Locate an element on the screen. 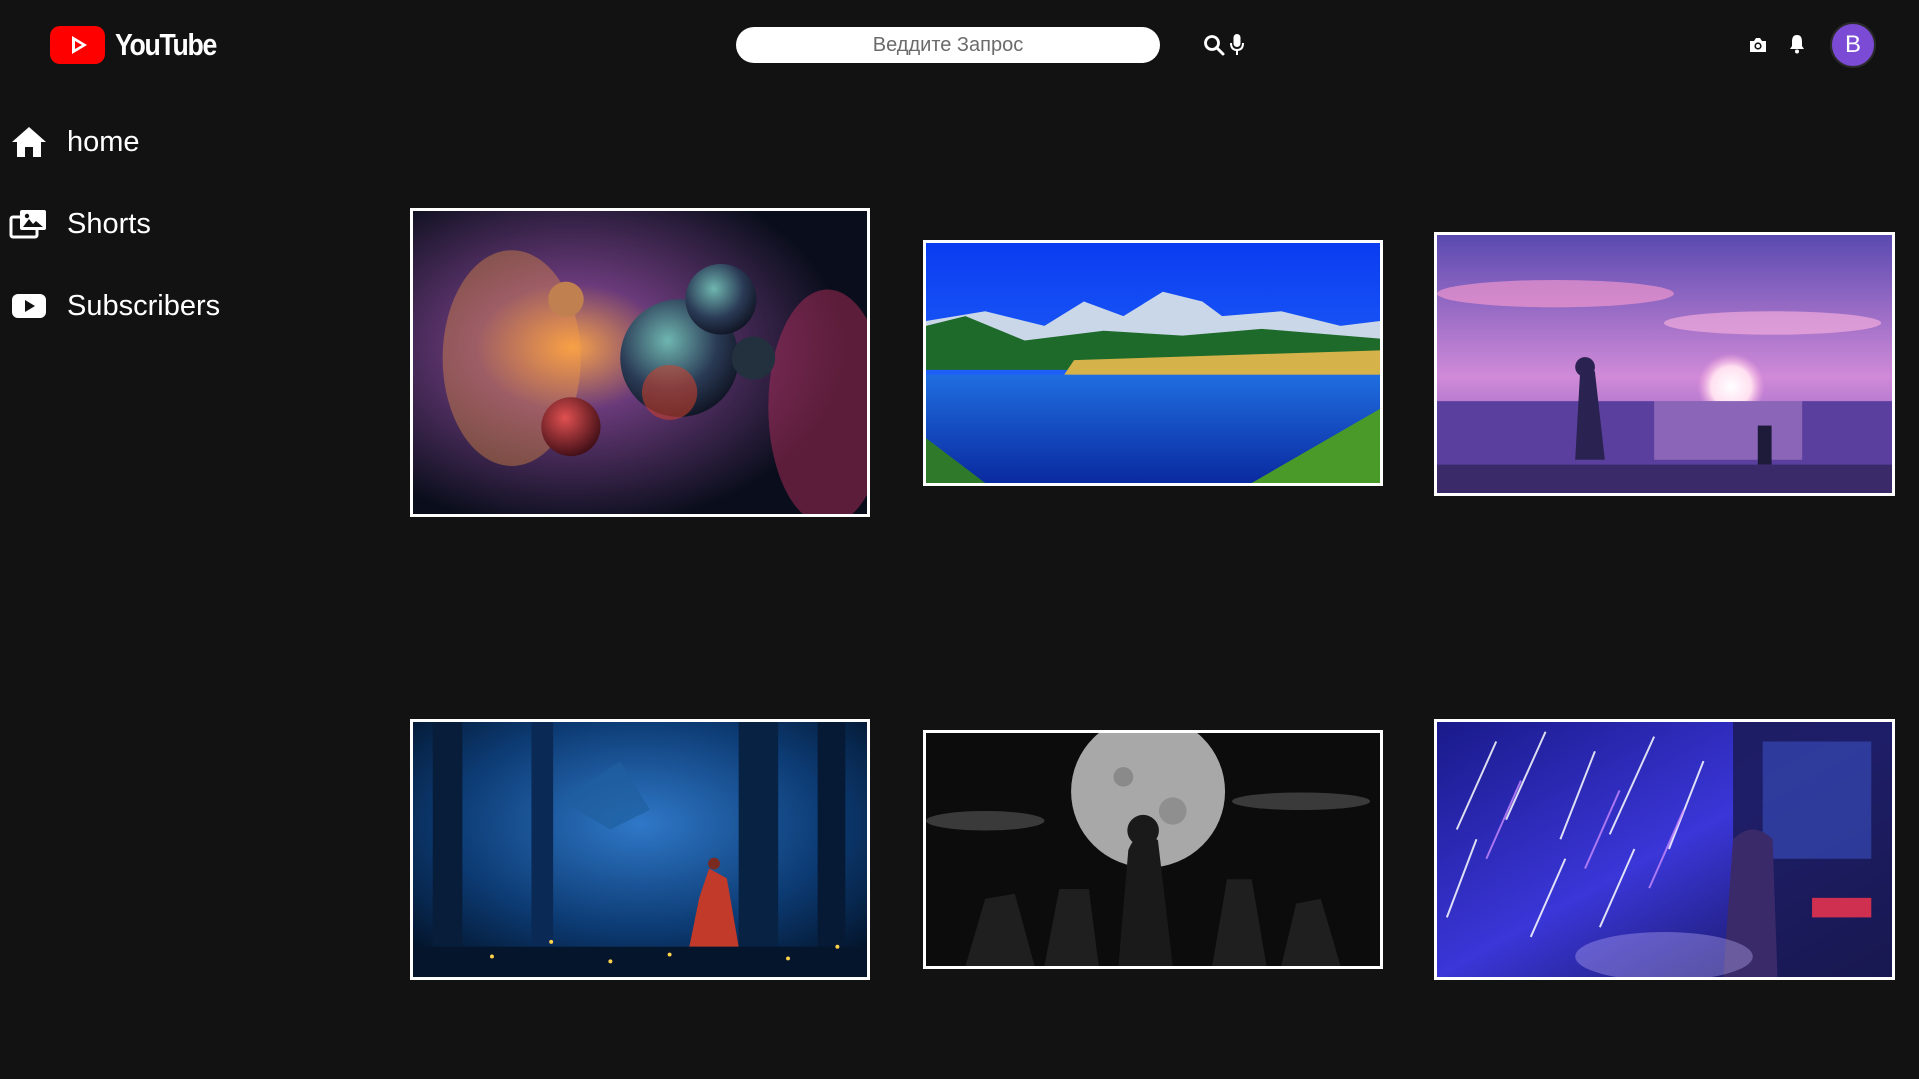 Image resolution: width=1919 pixels, height=1079 pixels. sidebar-item-subscribers: Subscribers is located at coordinates (114, 306).